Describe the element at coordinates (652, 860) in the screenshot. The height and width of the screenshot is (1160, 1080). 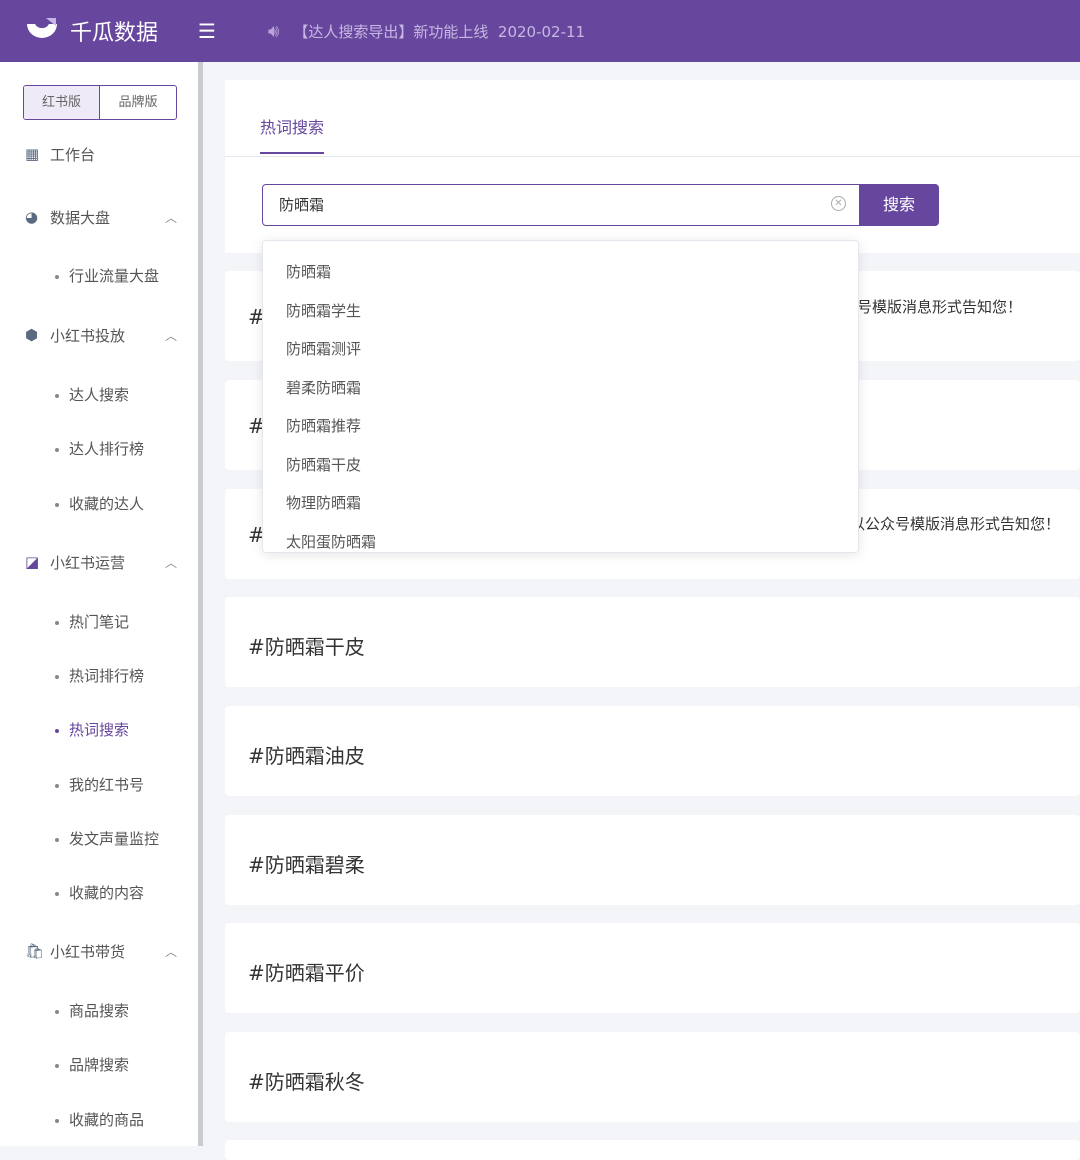
I see `result-card: #防晒霜碧柔` at that location.